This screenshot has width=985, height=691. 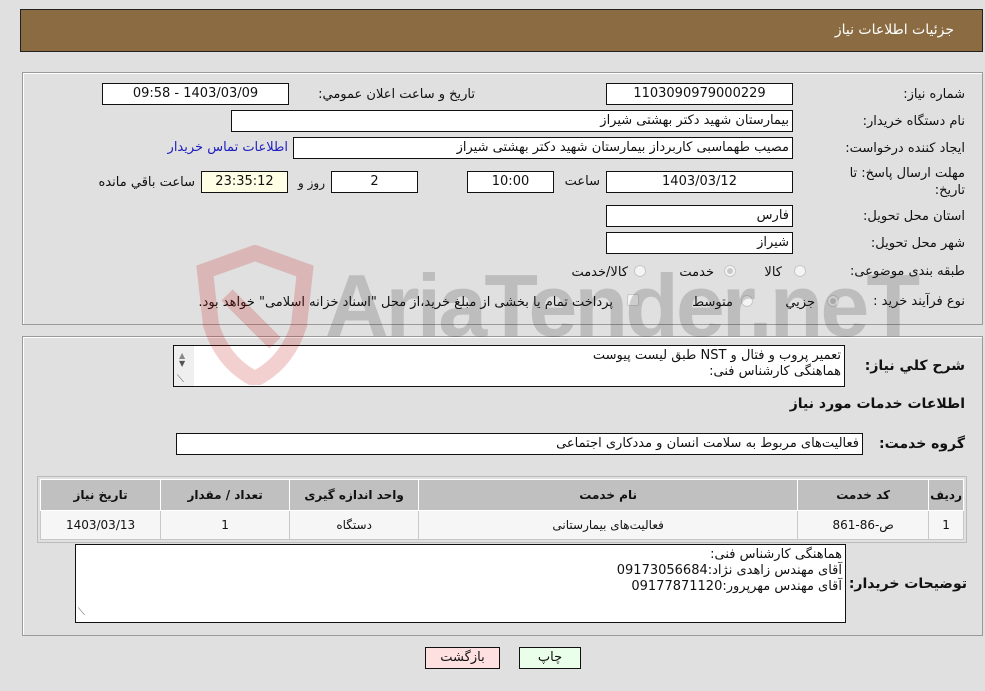 What do you see at coordinates (907, 271) in the screenshot?
I see `category-label: طبقه بندی موضوعی:` at bounding box center [907, 271].